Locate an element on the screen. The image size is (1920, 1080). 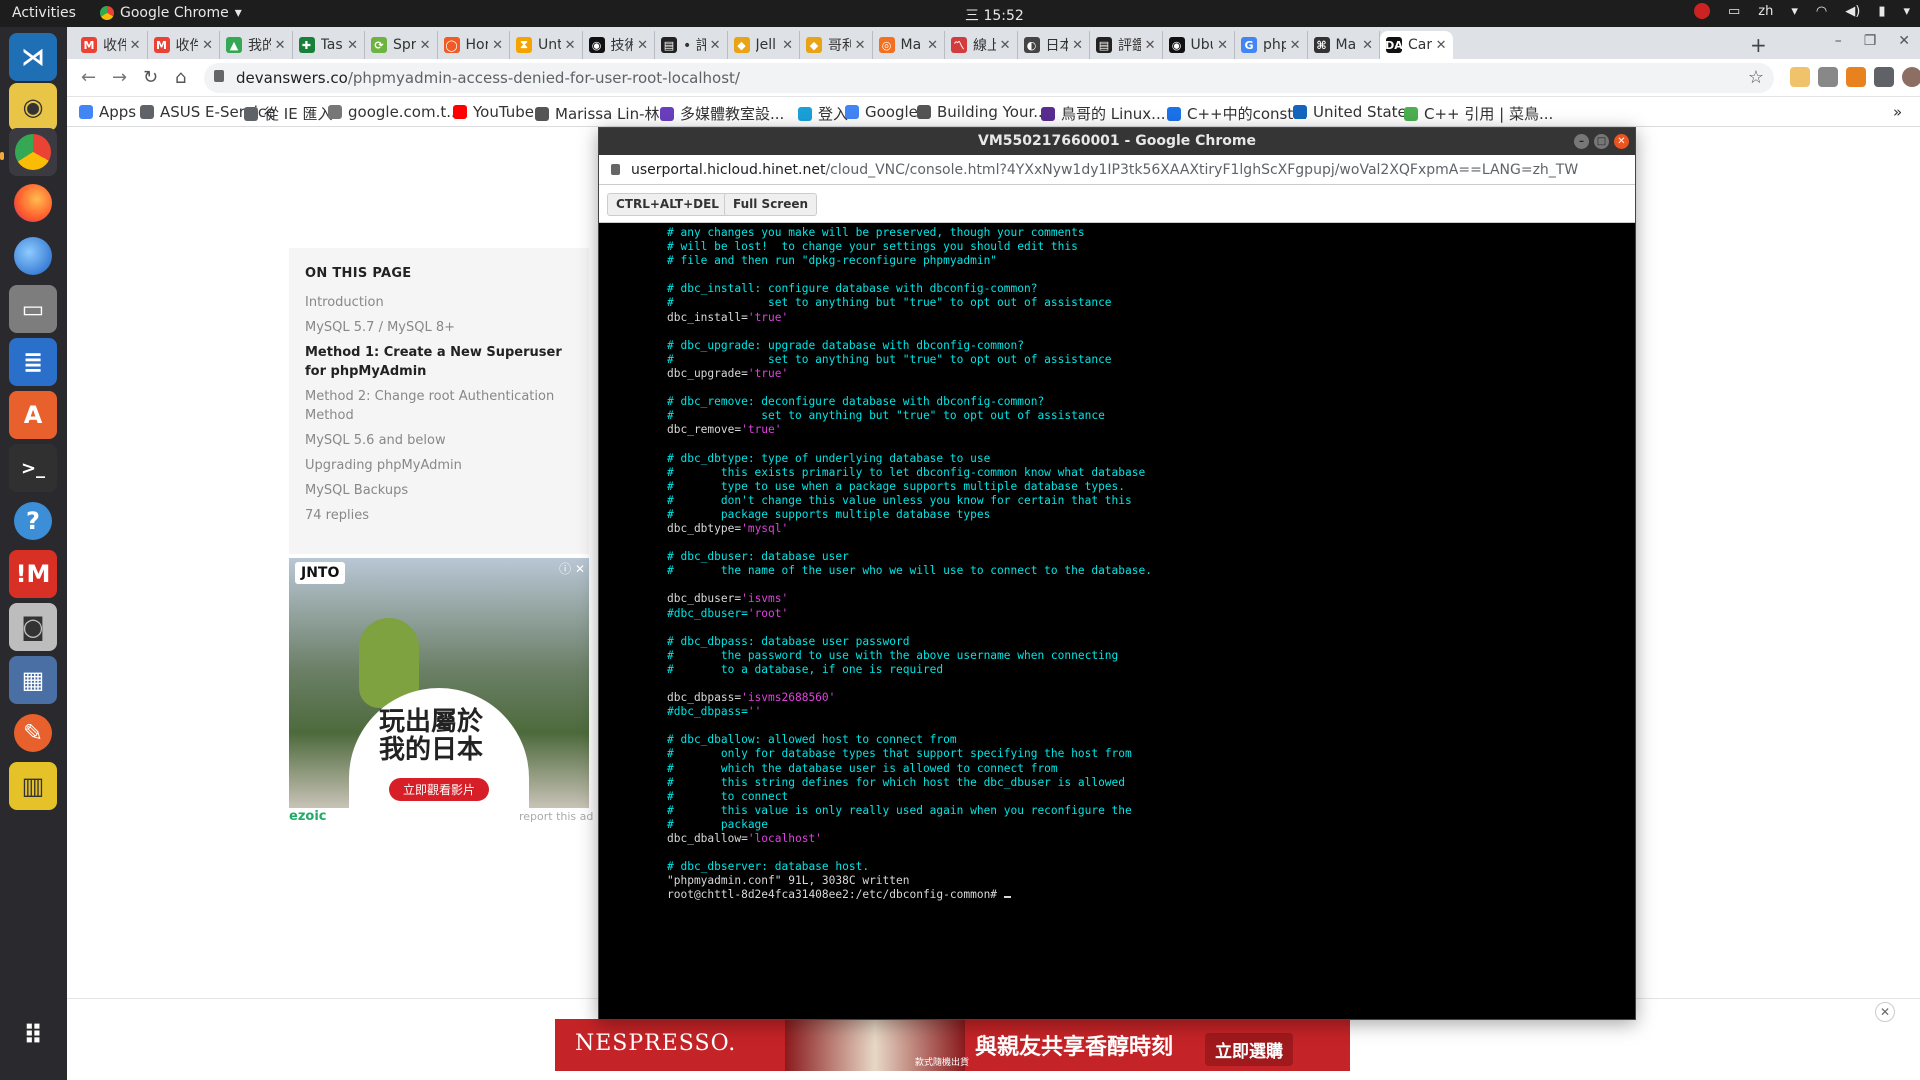
maximize-icon: □ is located at coordinates (1601, 141).